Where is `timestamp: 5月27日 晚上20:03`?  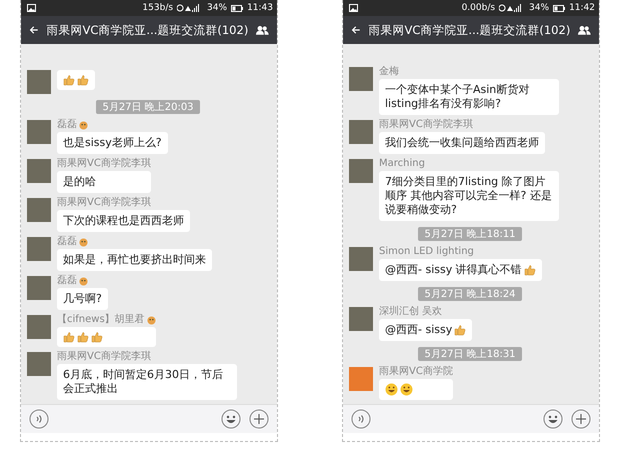 timestamp: 5月27日 晚上20:03 is located at coordinates (148, 107).